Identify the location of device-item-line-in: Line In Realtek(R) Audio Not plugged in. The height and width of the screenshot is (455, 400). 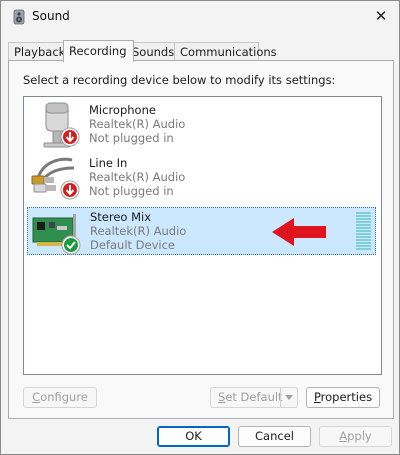
(201, 178).